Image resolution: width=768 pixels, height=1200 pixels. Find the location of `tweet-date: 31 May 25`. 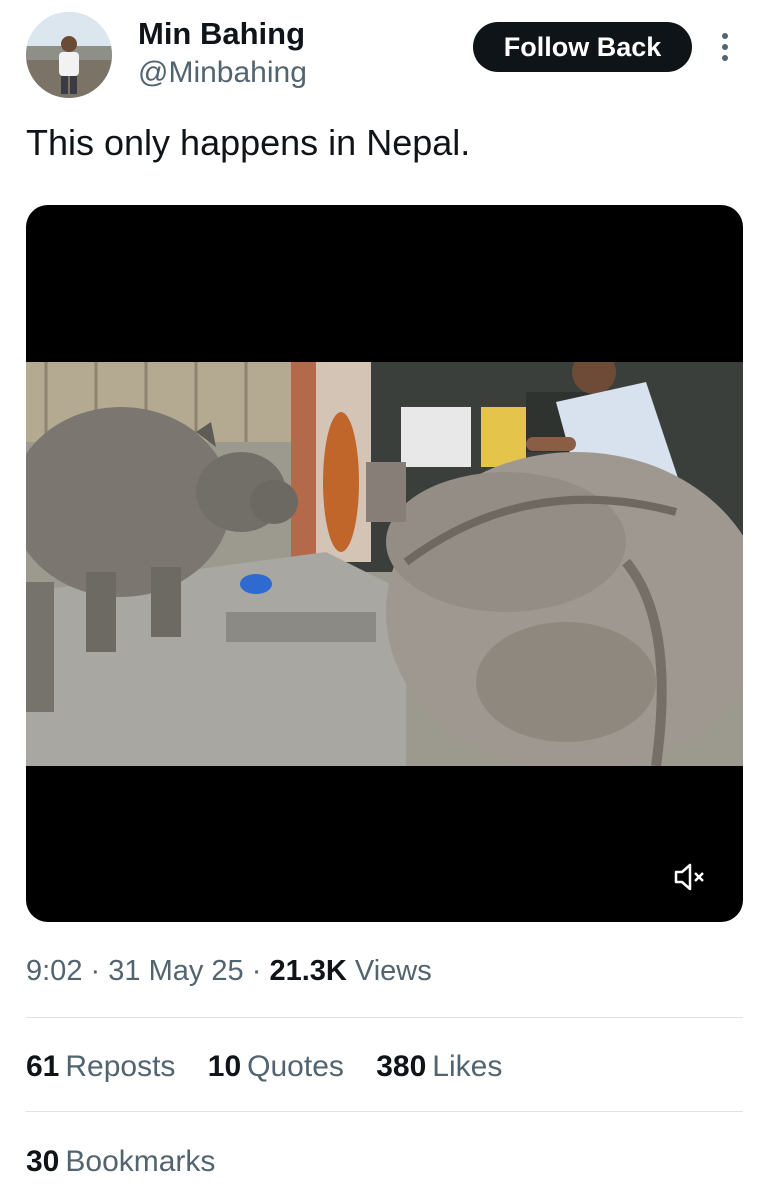

tweet-date: 31 May 25 is located at coordinates (175, 971).